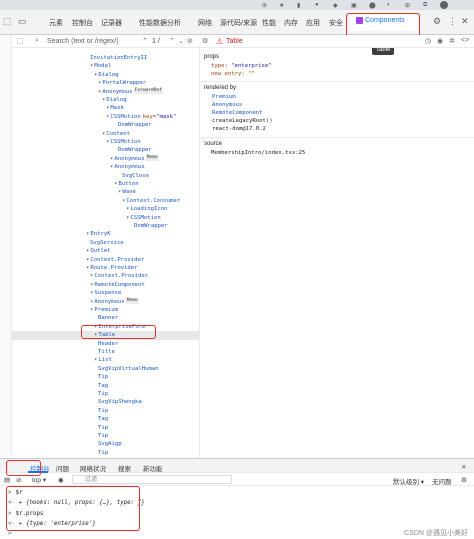 The image size is (474, 539). I want to click on match-count: 1 /, so click(156, 41).